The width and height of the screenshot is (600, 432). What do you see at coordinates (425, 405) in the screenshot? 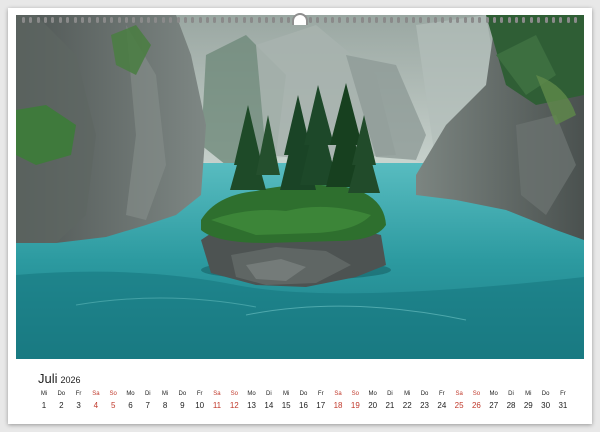
I see `day-cell: Do 23` at bounding box center [425, 405].